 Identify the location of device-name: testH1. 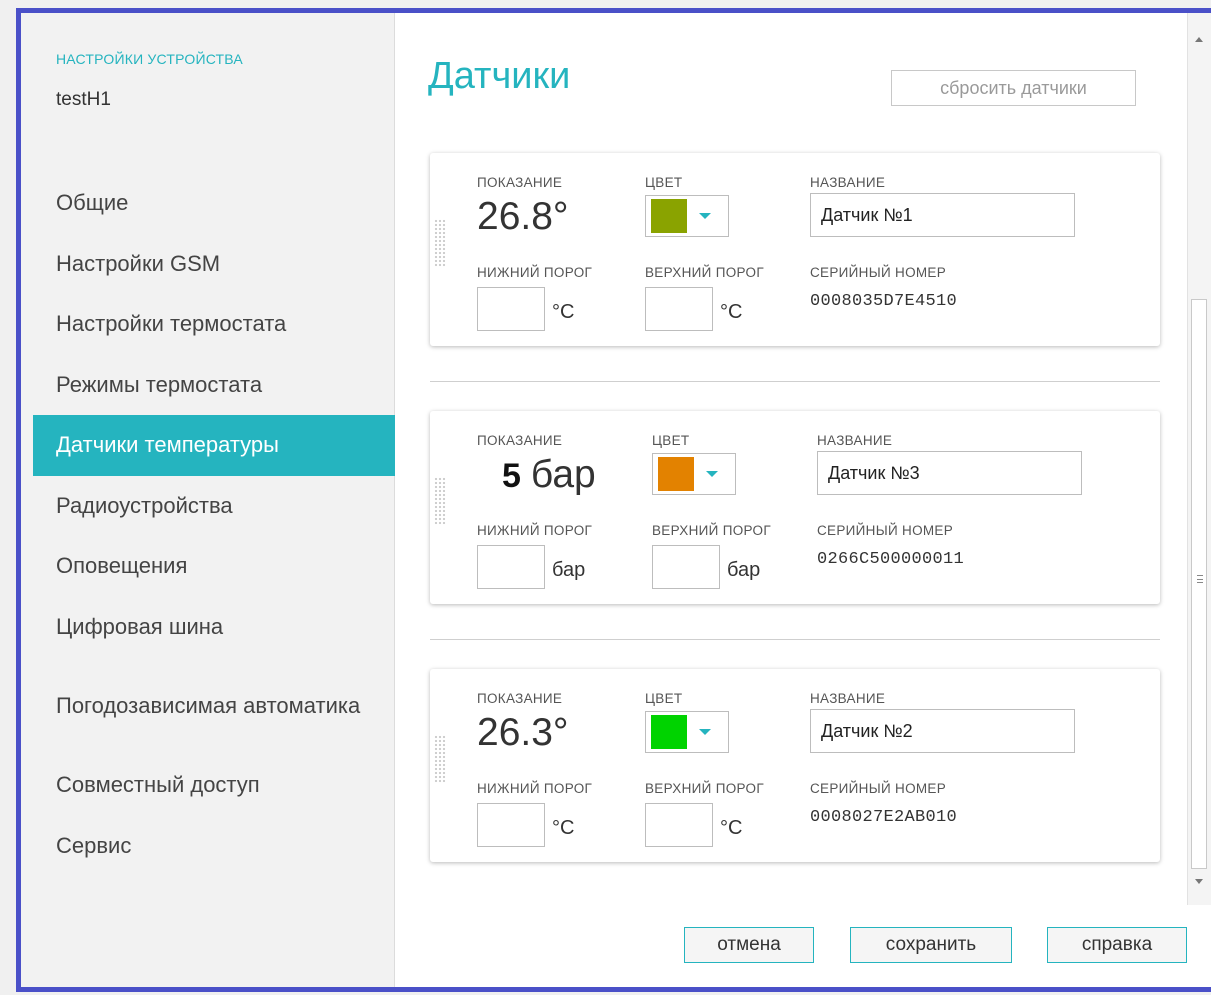
(83, 99).